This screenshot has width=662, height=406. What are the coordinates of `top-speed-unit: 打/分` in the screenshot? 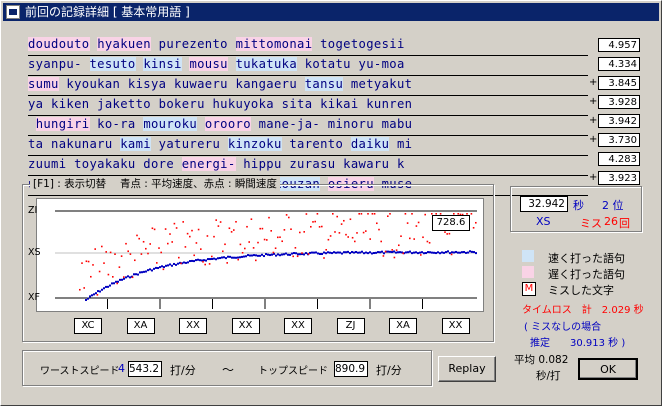 It's located at (389, 370).